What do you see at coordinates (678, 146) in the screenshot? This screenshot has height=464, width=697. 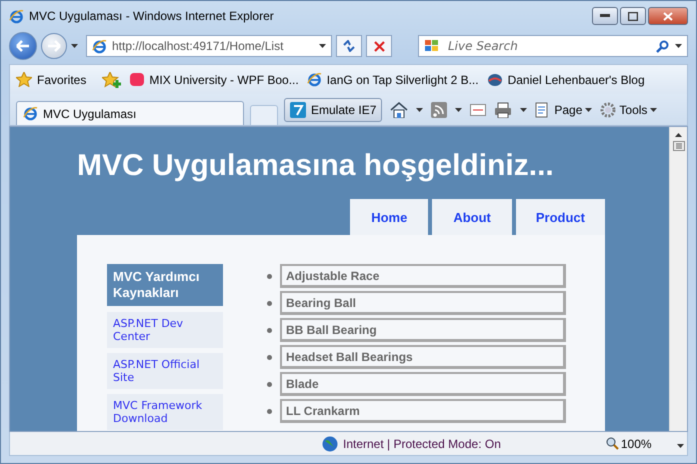 I see `scroll-thumb-icon` at bounding box center [678, 146].